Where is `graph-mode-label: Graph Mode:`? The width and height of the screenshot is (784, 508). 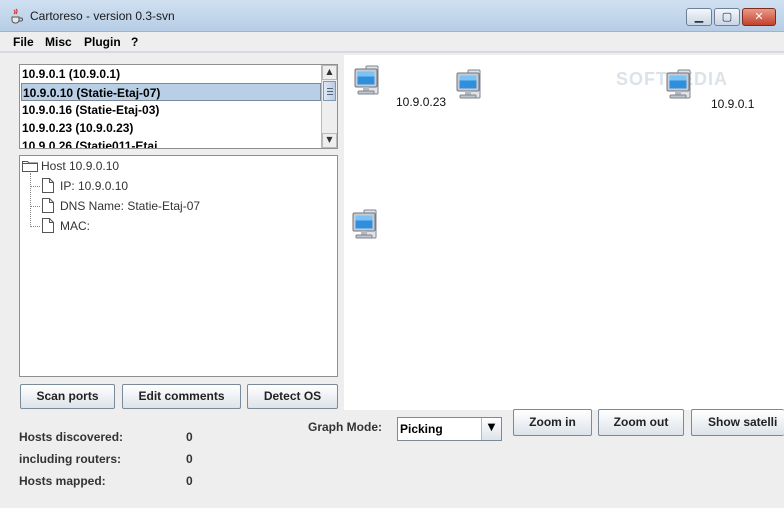 graph-mode-label: Graph Mode: is located at coordinates (345, 427).